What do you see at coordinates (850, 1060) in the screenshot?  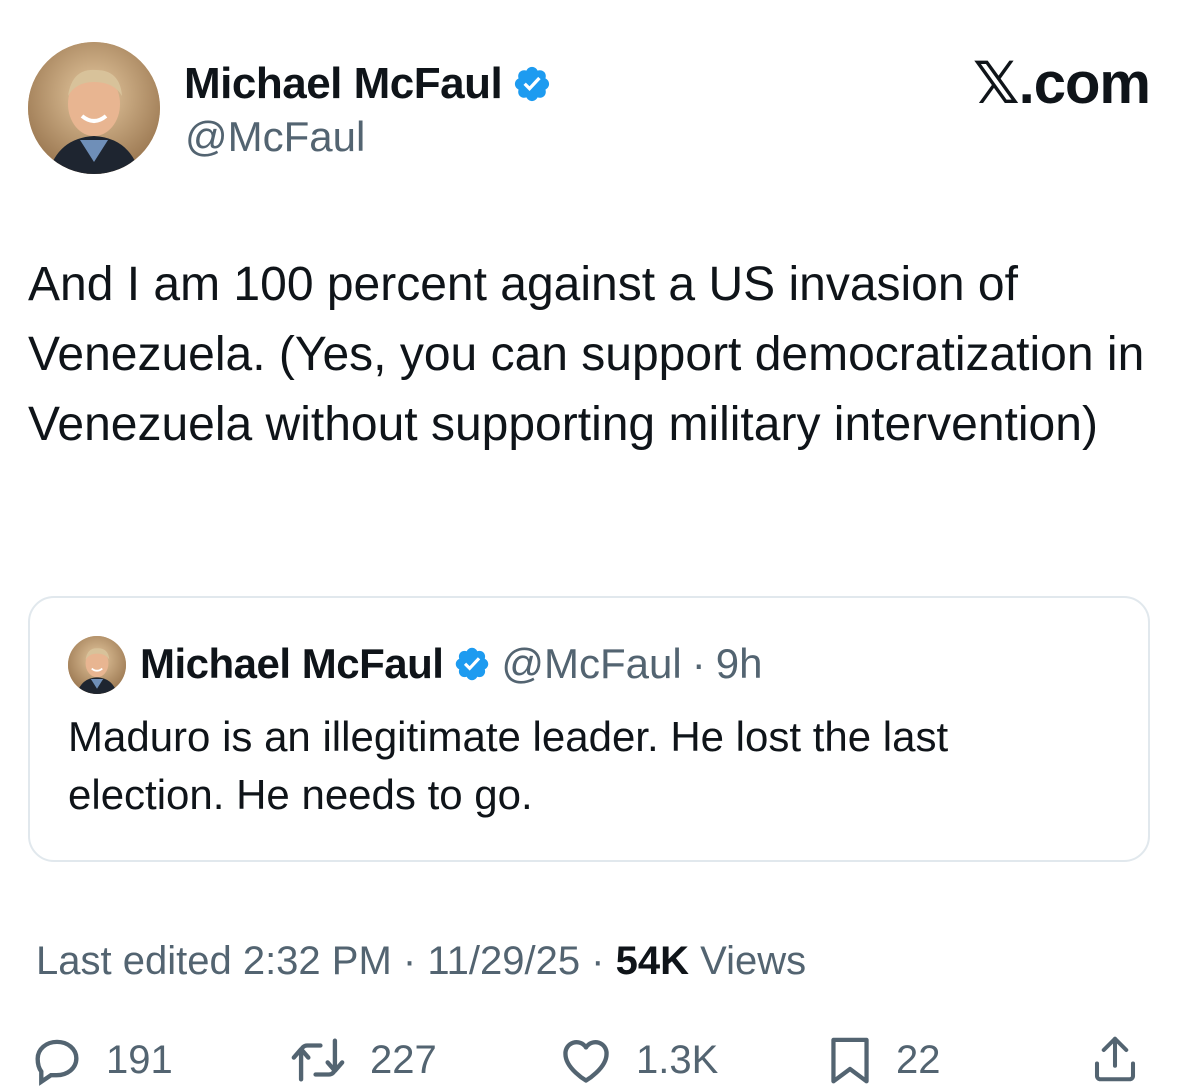 I see `bookmark-icon` at bounding box center [850, 1060].